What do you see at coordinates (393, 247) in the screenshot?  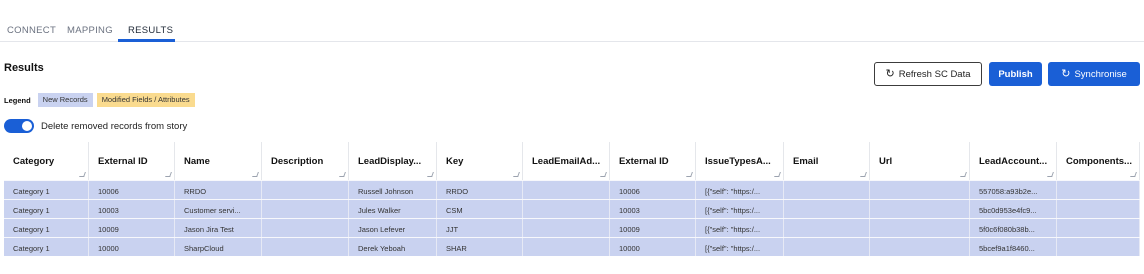 I see `table-cell: Derek Yeboah` at bounding box center [393, 247].